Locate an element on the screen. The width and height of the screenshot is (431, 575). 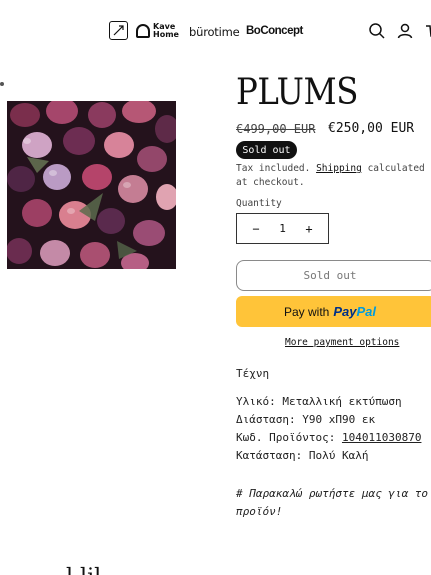
product-image is located at coordinates (91, 185).